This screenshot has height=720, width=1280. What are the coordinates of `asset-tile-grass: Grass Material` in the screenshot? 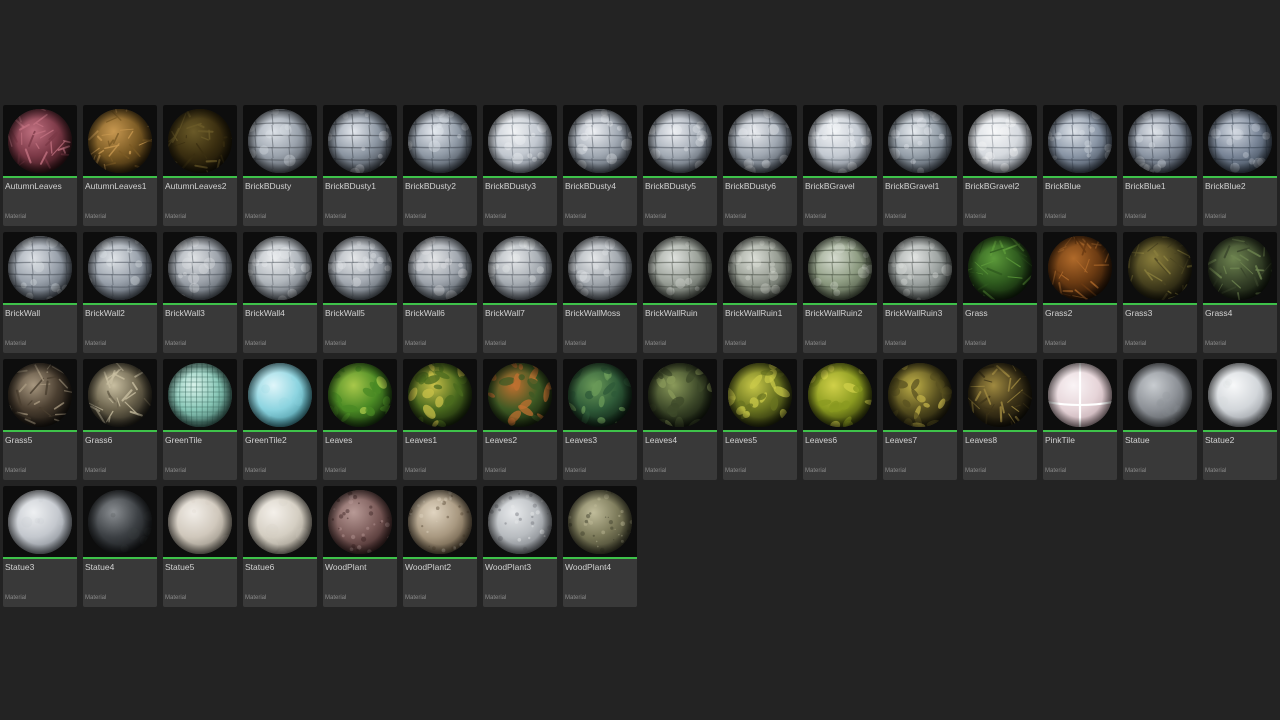 It's located at (1000, 292).